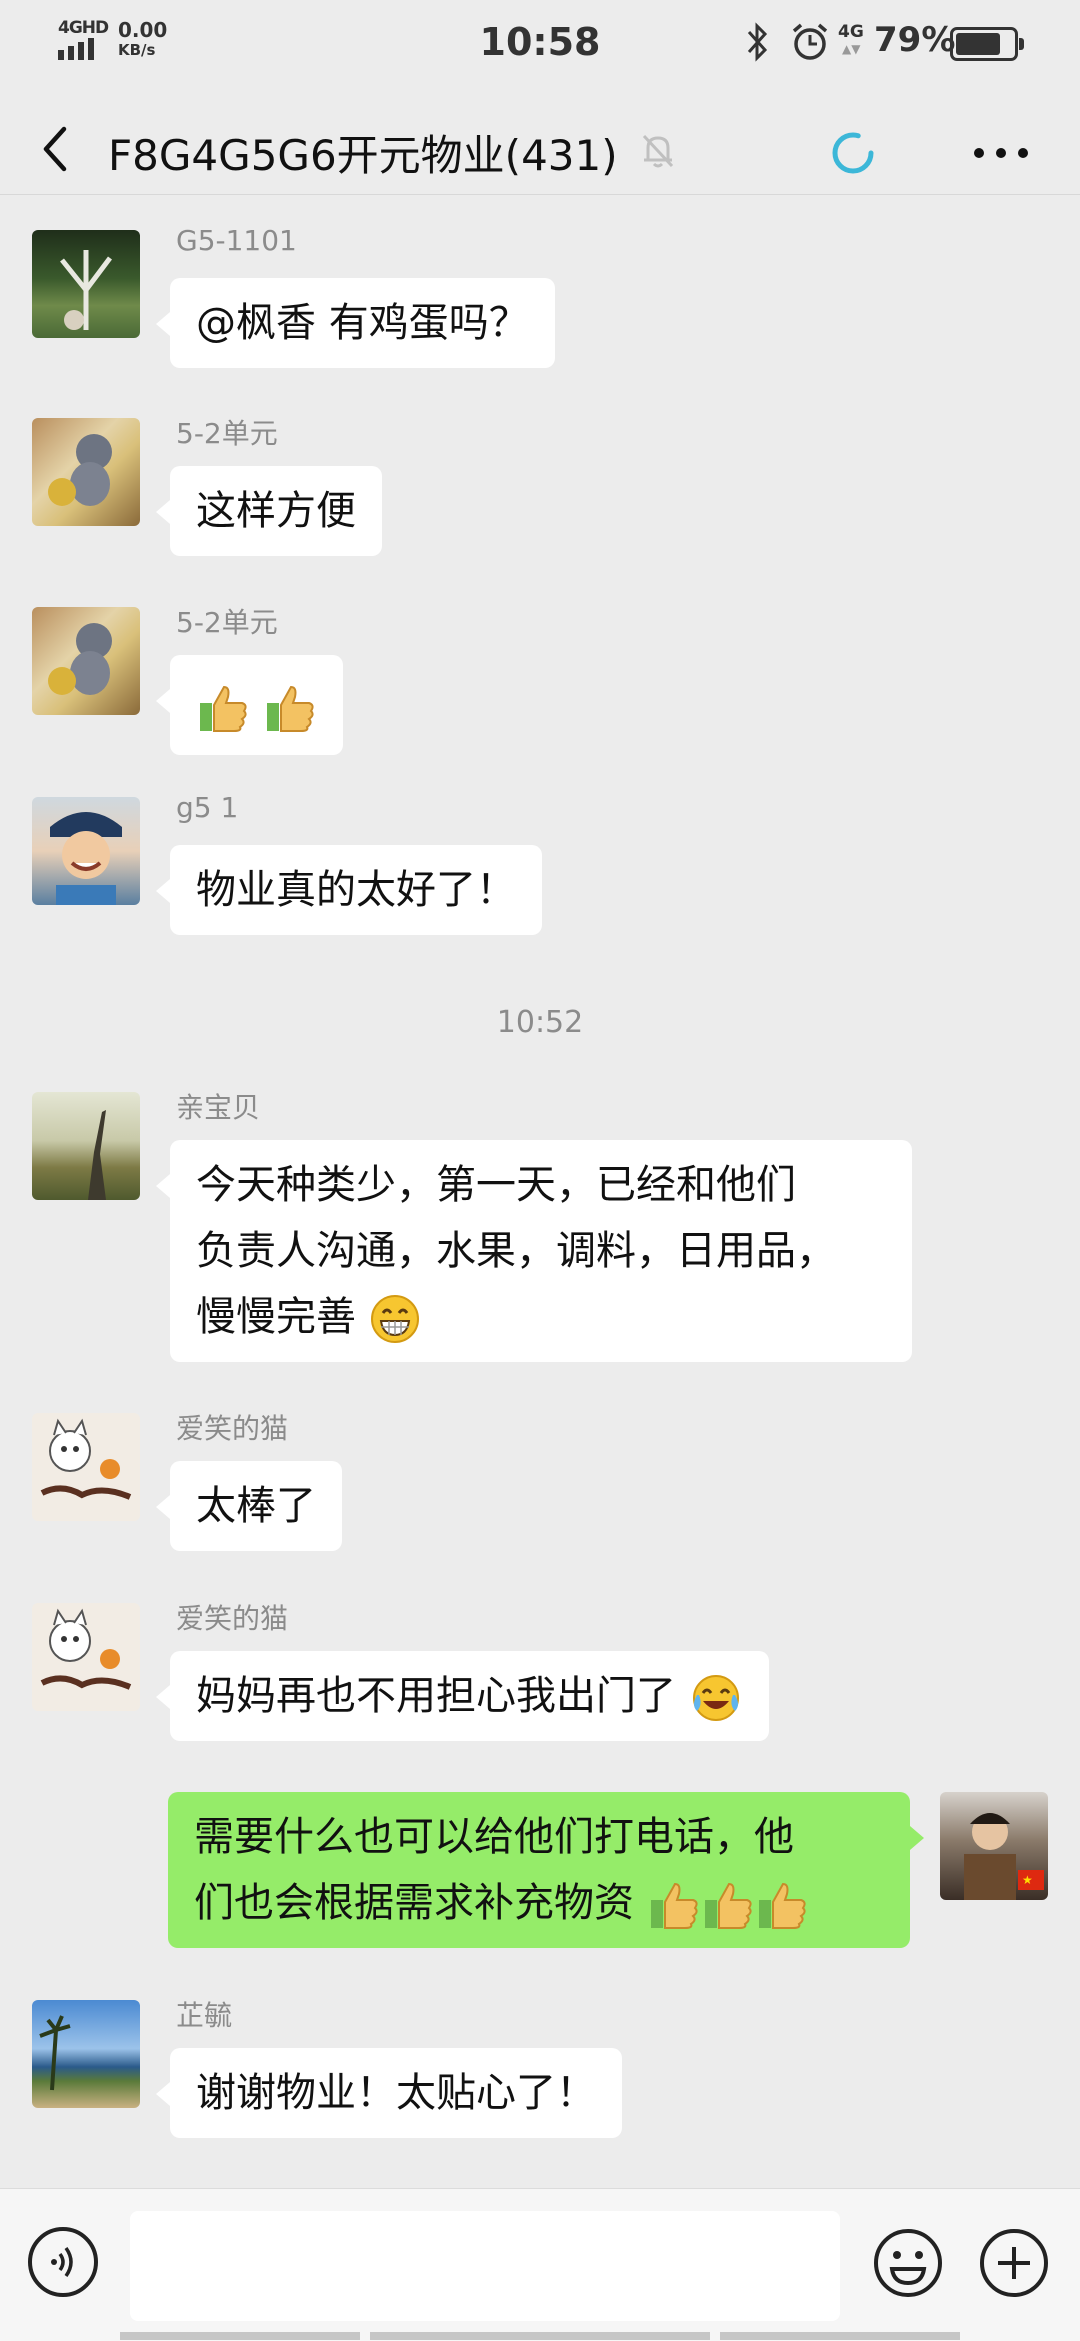 The image size is (1080, 2341). I want to click on network-speed-value: 0.00, so click(143, 30).